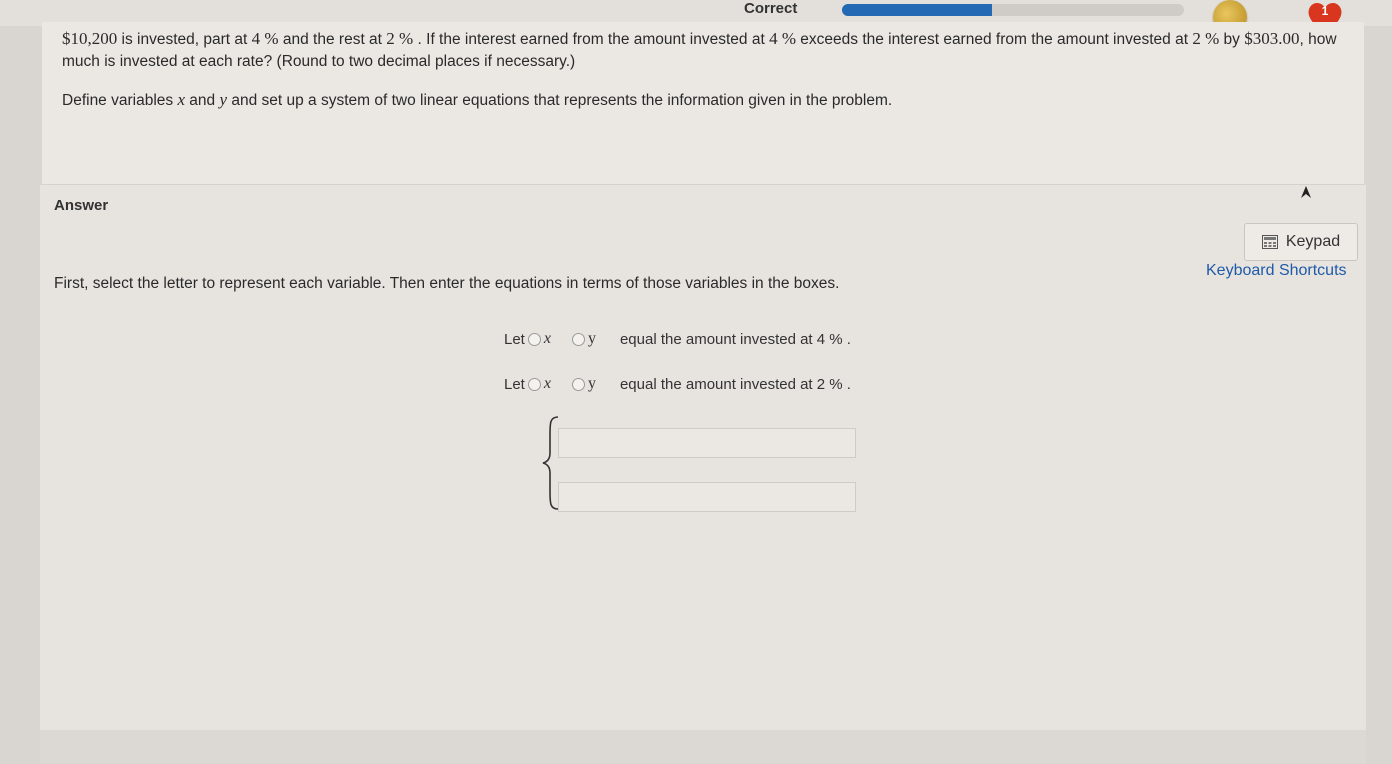 The image size is (1392, 764). What do you see at coordinates (1206, 38) in the screenshot?
I see `q-rate-4: 2 %` at bounding box center [1206, 38].